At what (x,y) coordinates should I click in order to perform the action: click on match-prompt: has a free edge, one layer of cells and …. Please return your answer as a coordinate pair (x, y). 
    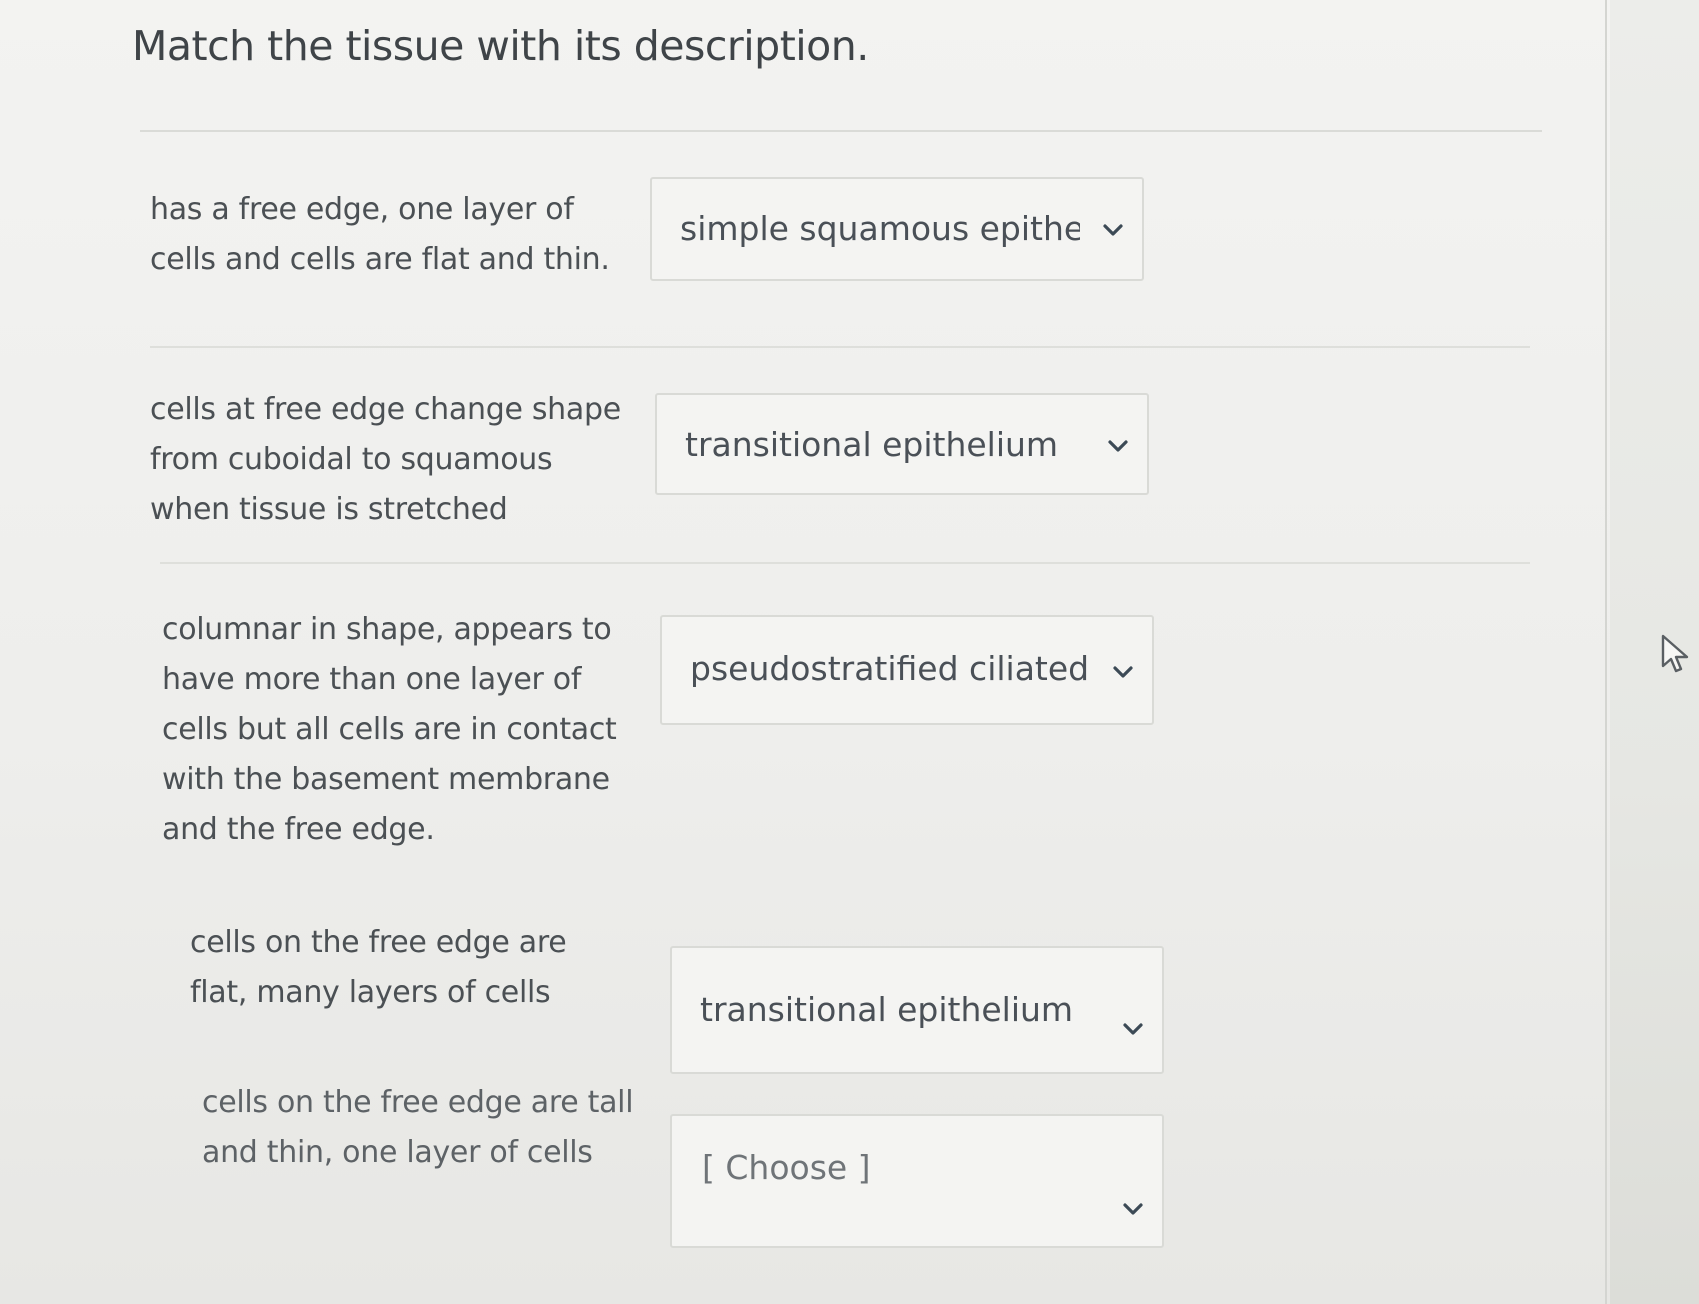
    Looking at the image, I should click on (380, 234).